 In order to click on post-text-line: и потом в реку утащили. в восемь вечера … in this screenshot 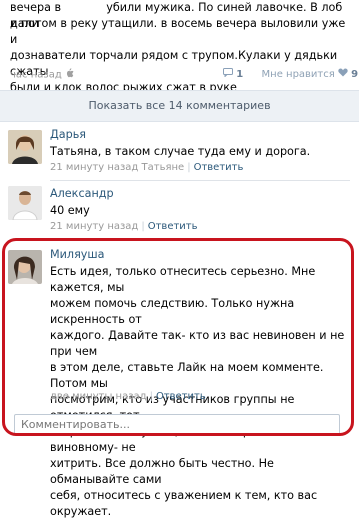, I will do `click(178, 31)`.